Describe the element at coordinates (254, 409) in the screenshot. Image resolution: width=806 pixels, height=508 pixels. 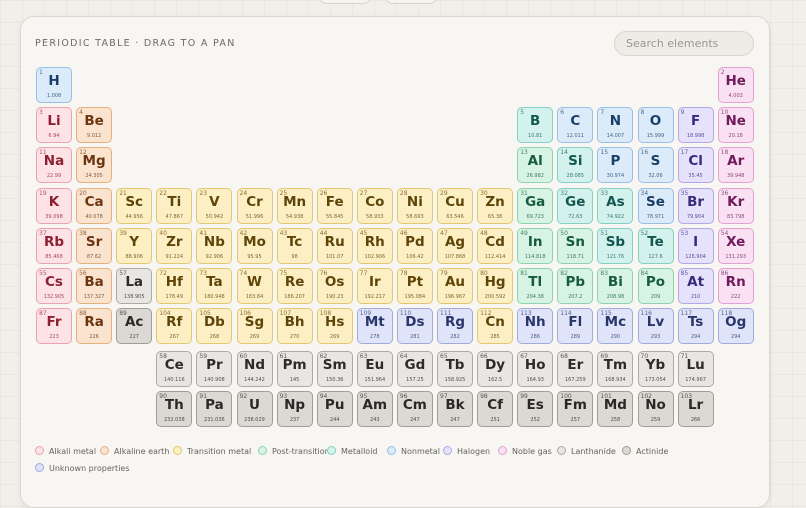
I see `element-tile-u: 92 U 238.029` at that location.